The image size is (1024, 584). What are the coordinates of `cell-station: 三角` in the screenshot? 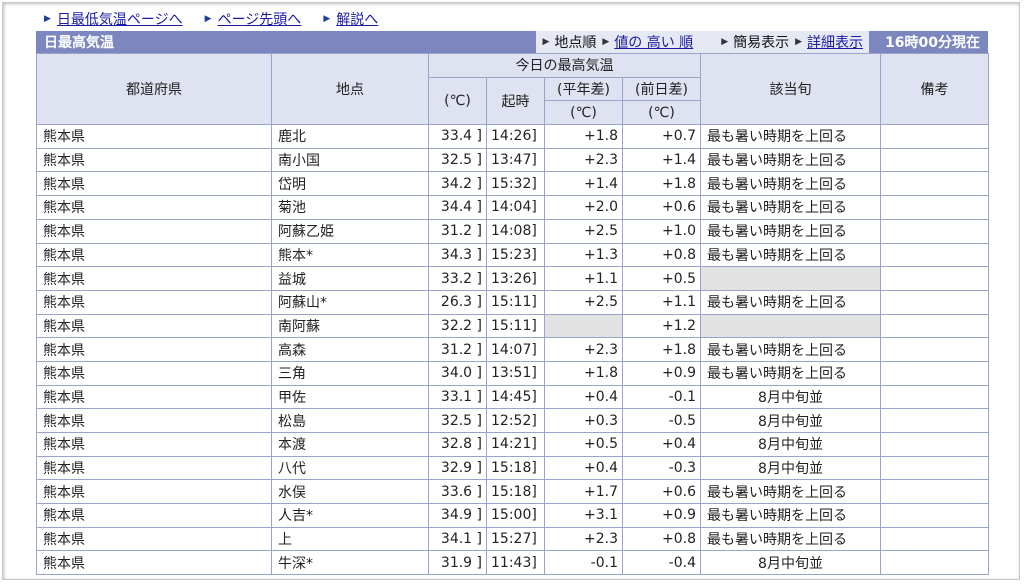 It's located at (350, 373).